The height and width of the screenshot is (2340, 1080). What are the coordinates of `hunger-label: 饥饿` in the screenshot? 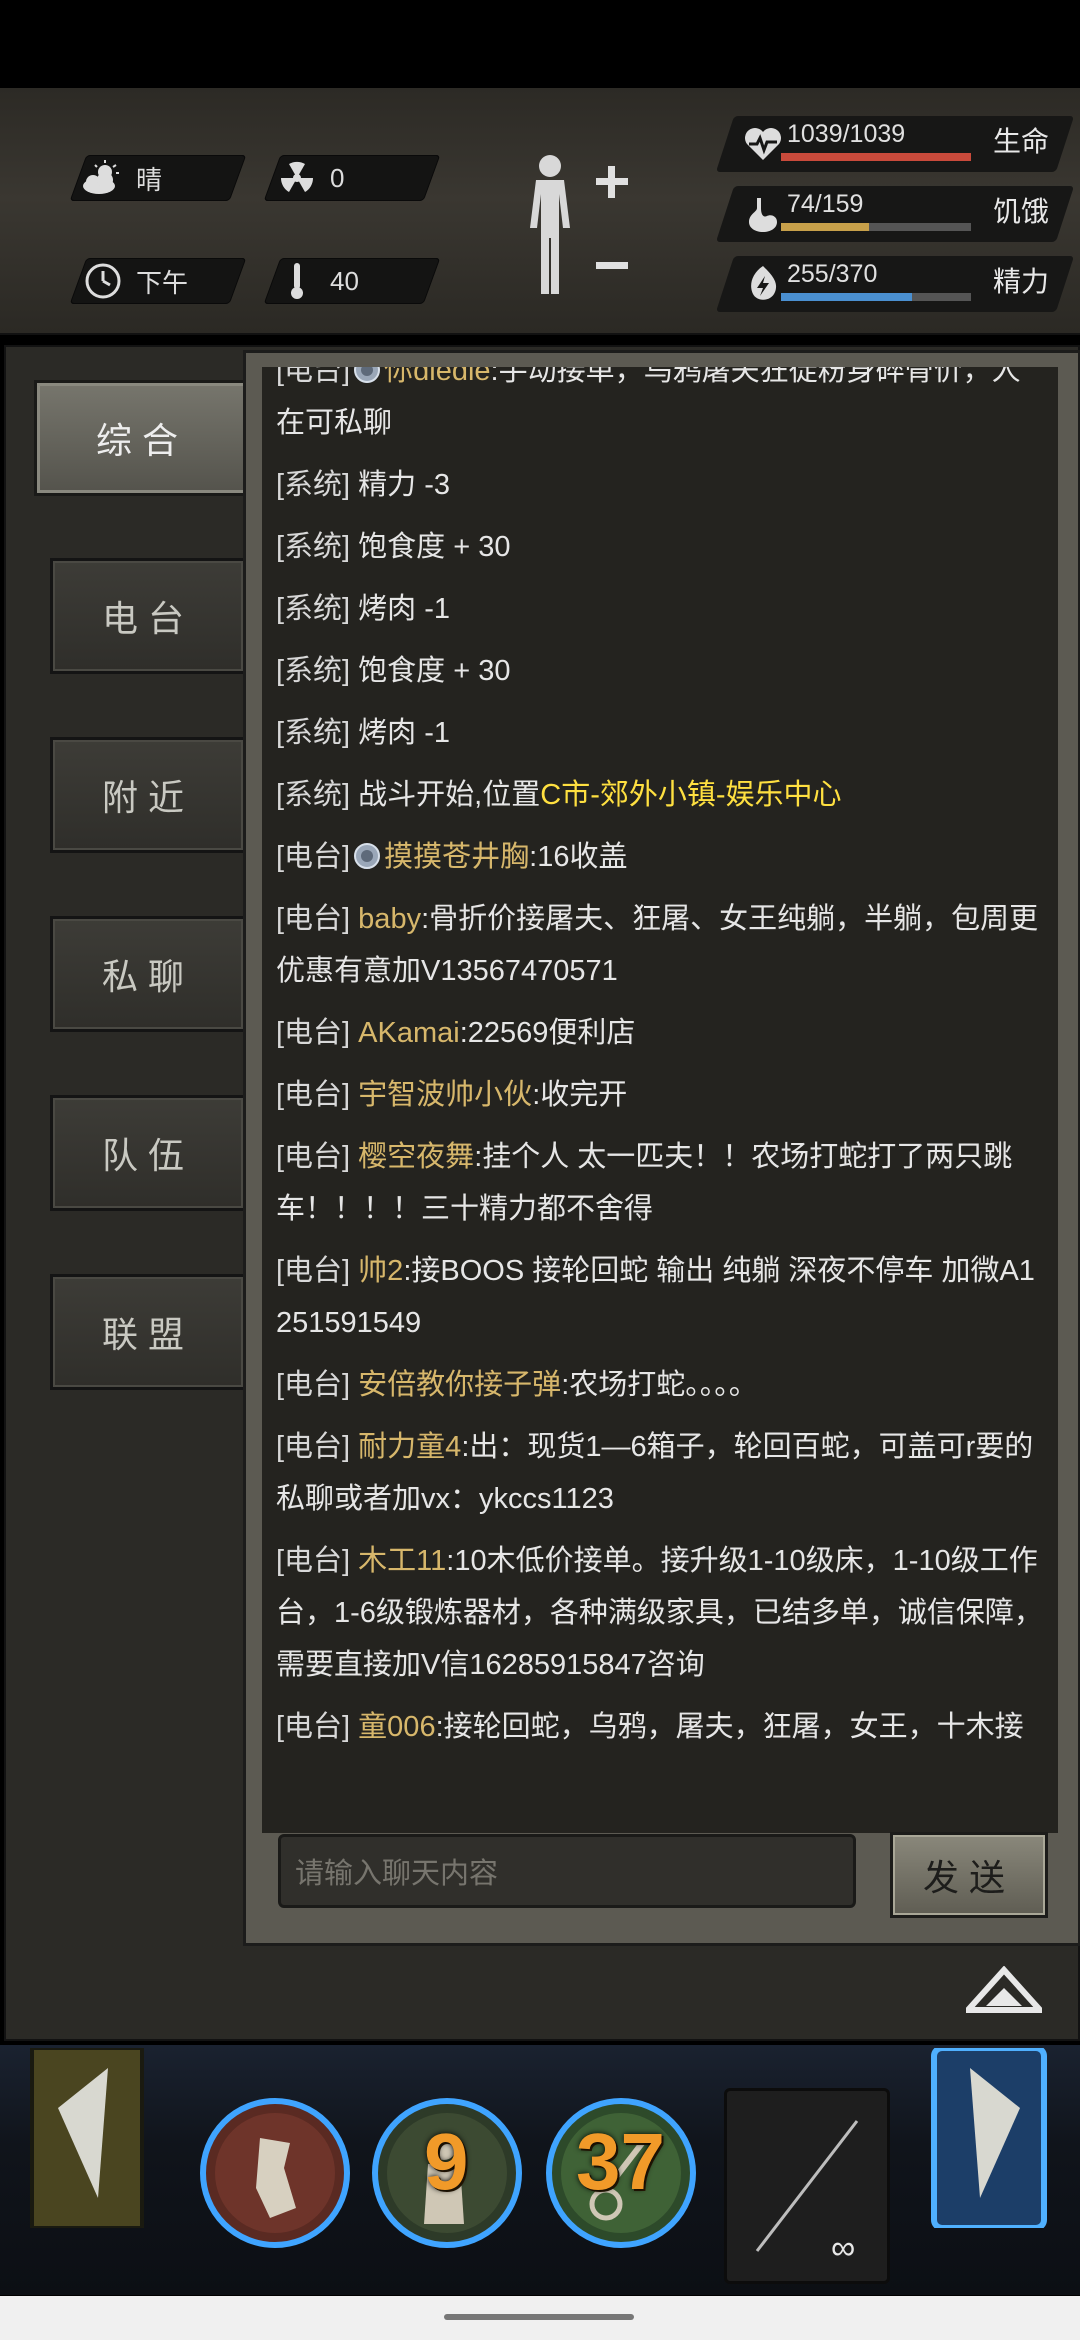 It's located at (1021, 211).